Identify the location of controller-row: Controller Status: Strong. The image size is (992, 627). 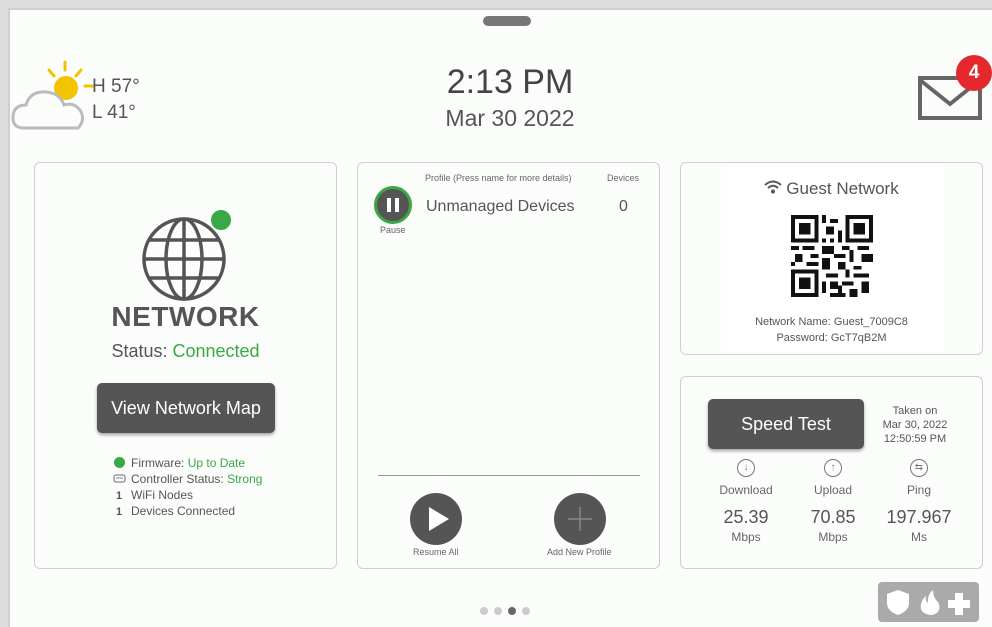
(187, 479).